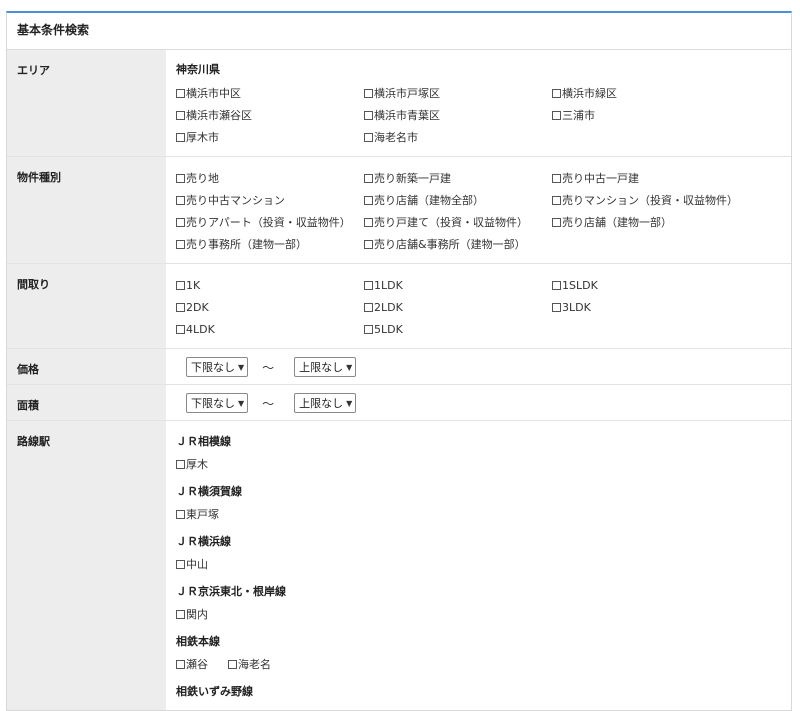 The image size is (800, 711). Describe the element at coordinates (646, 222) in the screenshot. I see `property-type-checkbox: 売り店舗（建物一部）` at that location.